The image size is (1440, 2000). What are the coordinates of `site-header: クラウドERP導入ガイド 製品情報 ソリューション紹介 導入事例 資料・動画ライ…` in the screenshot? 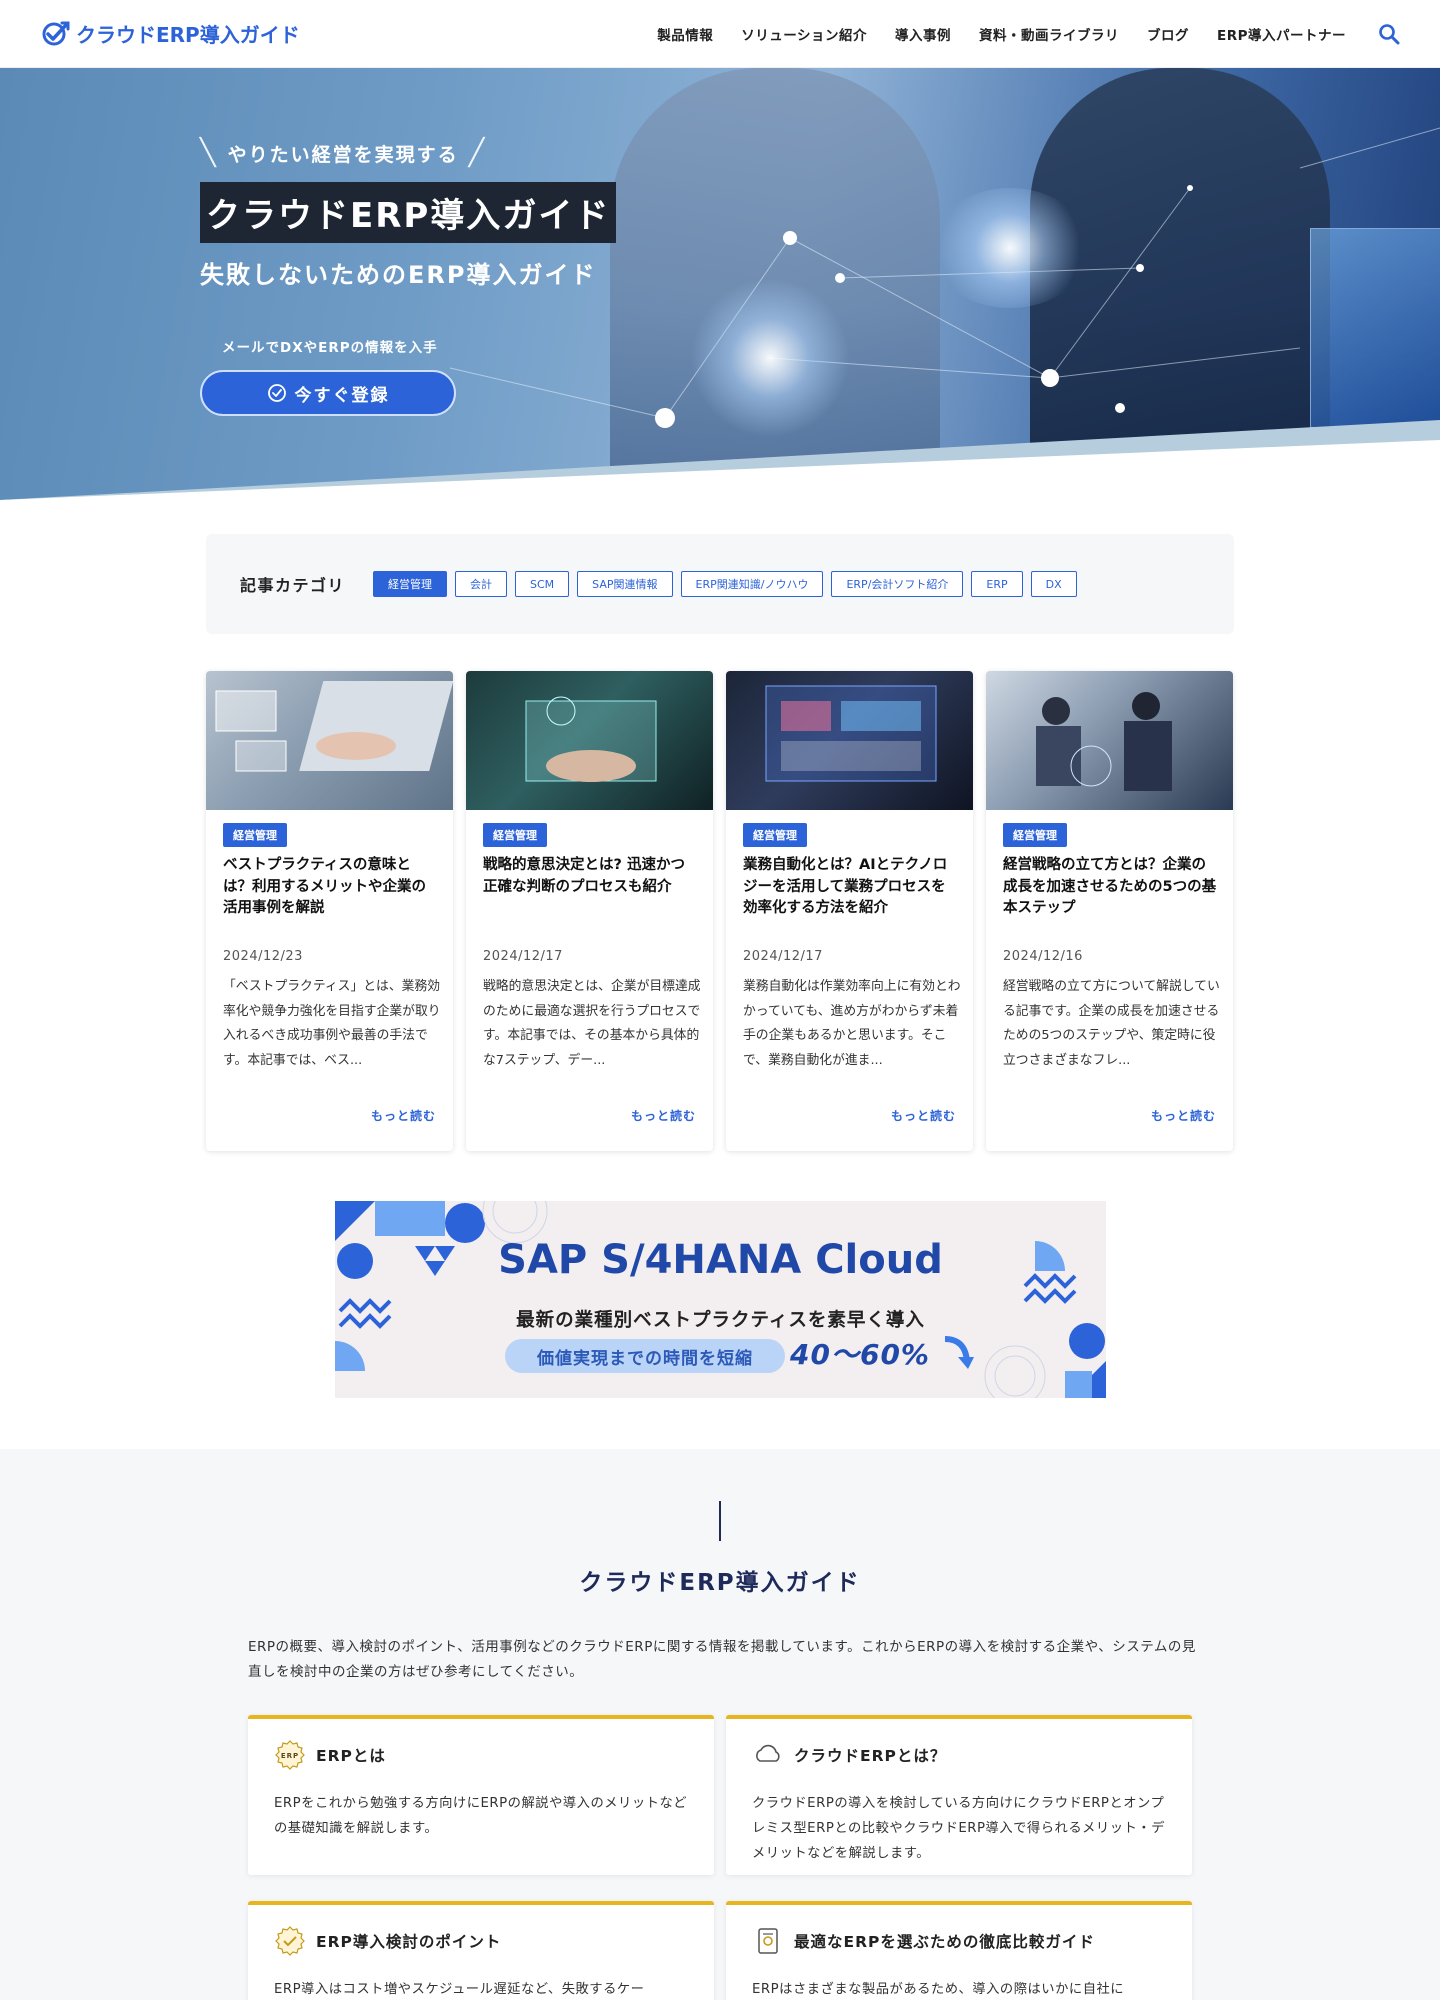 It's located at (720, 34).